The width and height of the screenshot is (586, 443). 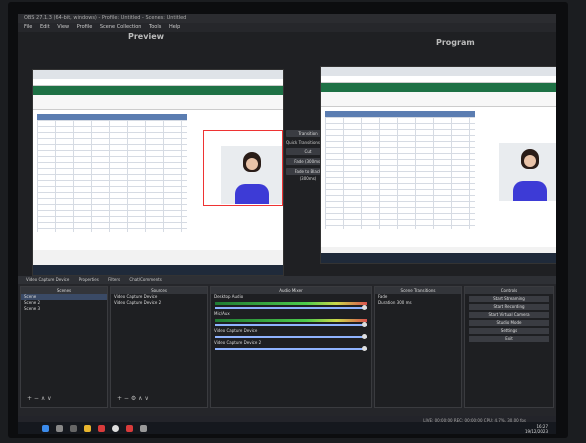 I want to click on windows-start-icon, so click(x=45, y=428).